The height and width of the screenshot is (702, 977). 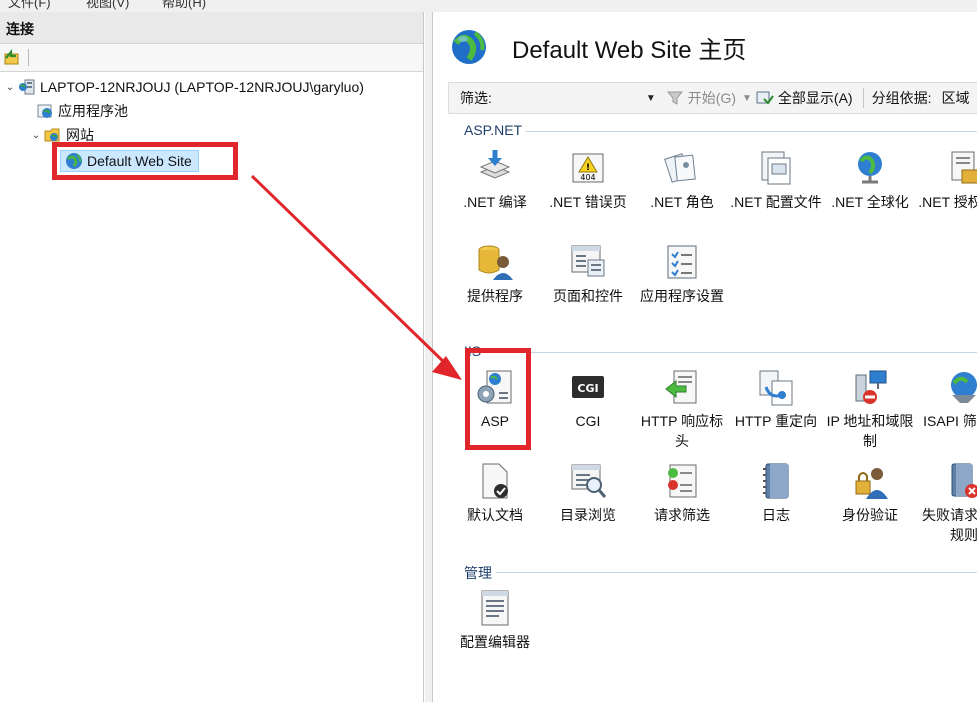 I want to click on highlight-box-site, so click(x=145, y=161).